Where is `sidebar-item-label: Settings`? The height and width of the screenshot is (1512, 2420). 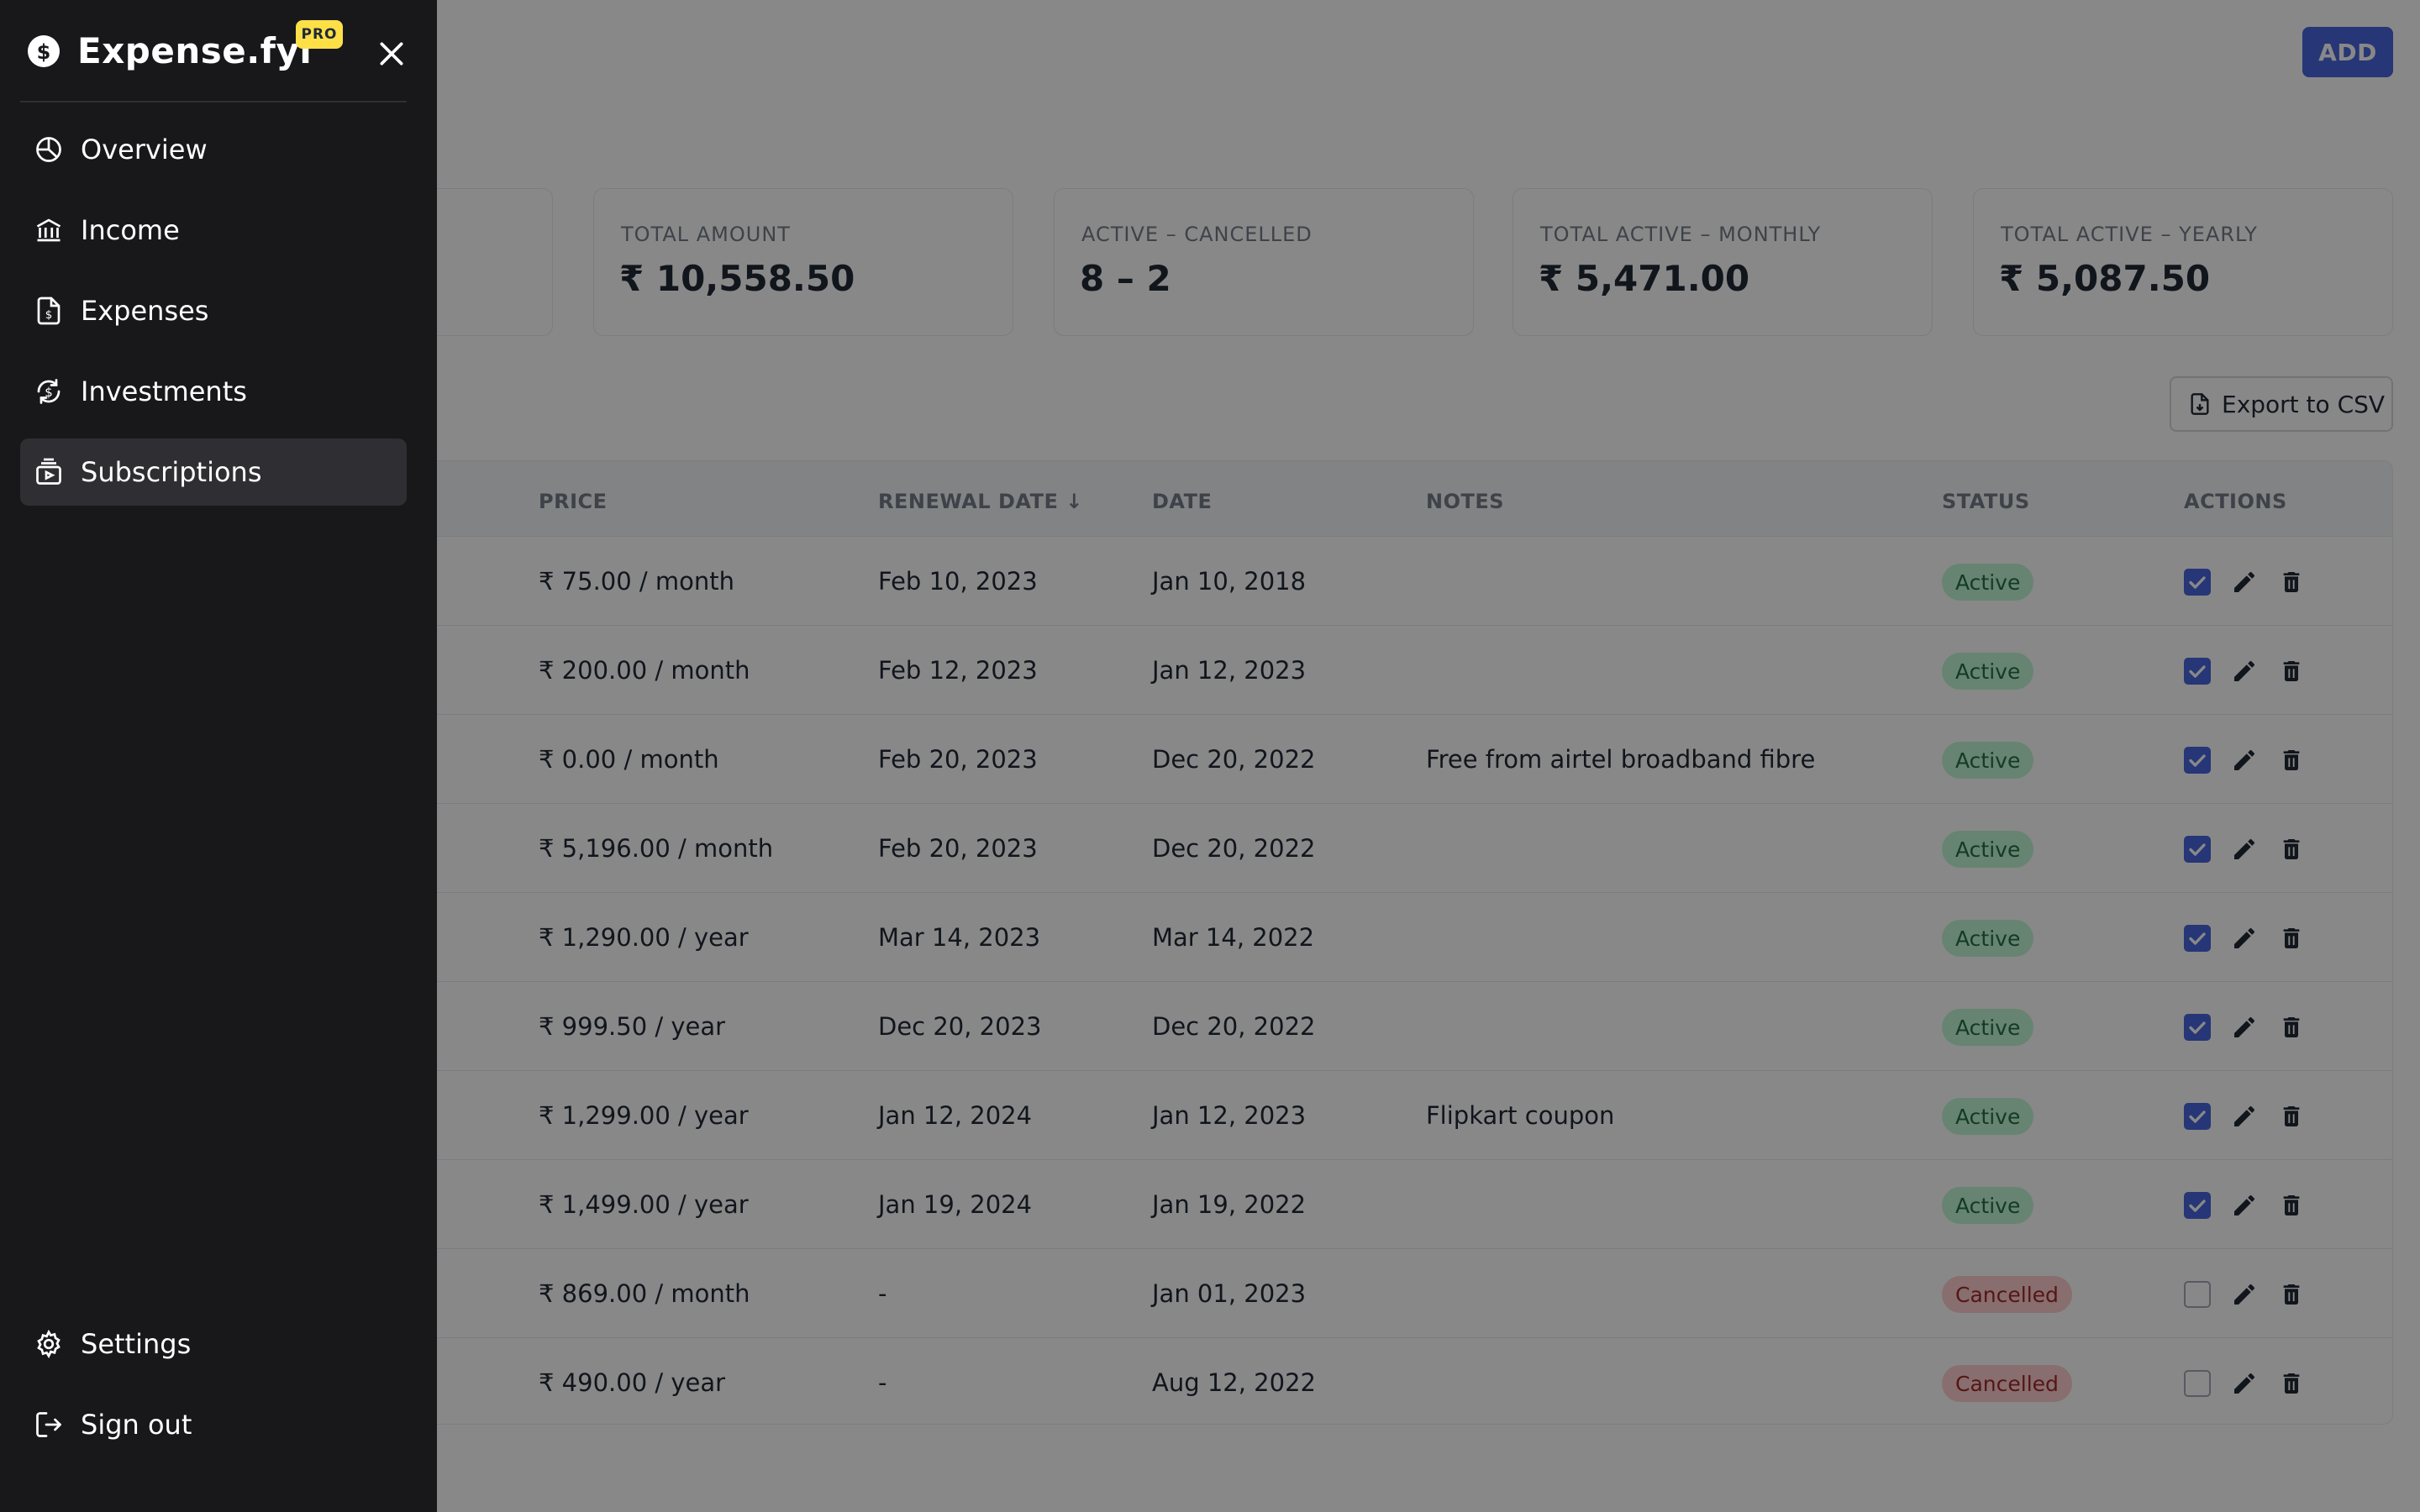 sidebar-item-label: Settings is located at coordinates (136, 1344).